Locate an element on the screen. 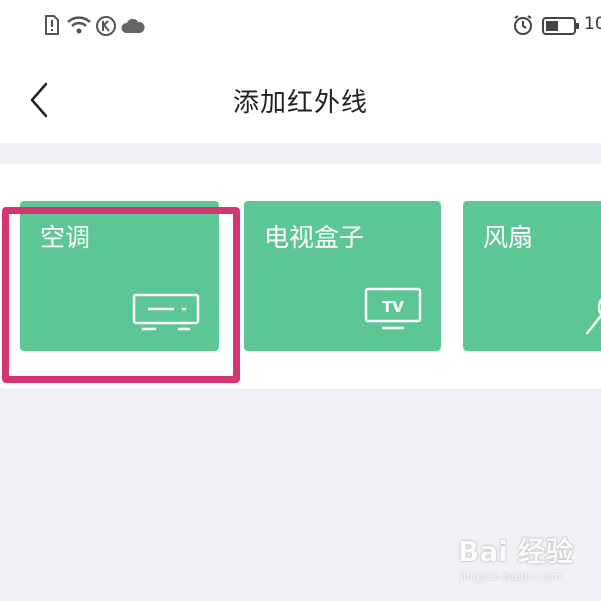 This screenshot has height=601, width=601. fan-icon is located at coordinates (592, 319).